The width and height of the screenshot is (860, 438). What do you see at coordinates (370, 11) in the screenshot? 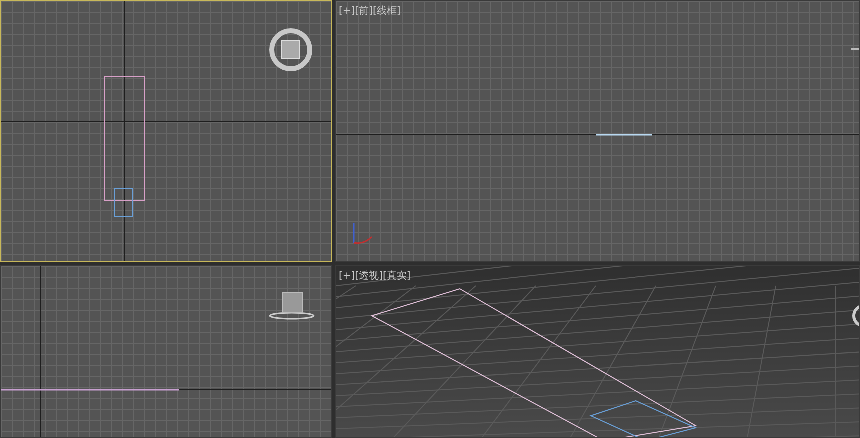
I see `viewport-label: [+][前][线框]` at bounding box center [370, 11].